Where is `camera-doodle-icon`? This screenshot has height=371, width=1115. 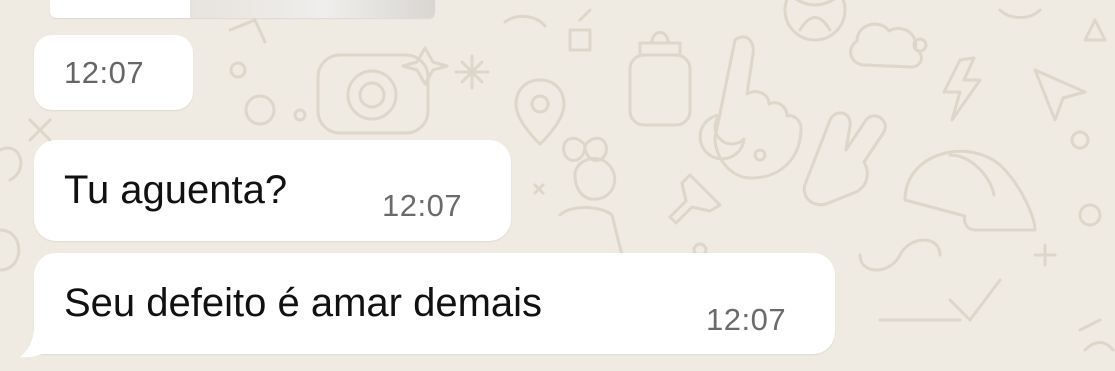 camera-doodle-icon is located at coordinates (373, 94).